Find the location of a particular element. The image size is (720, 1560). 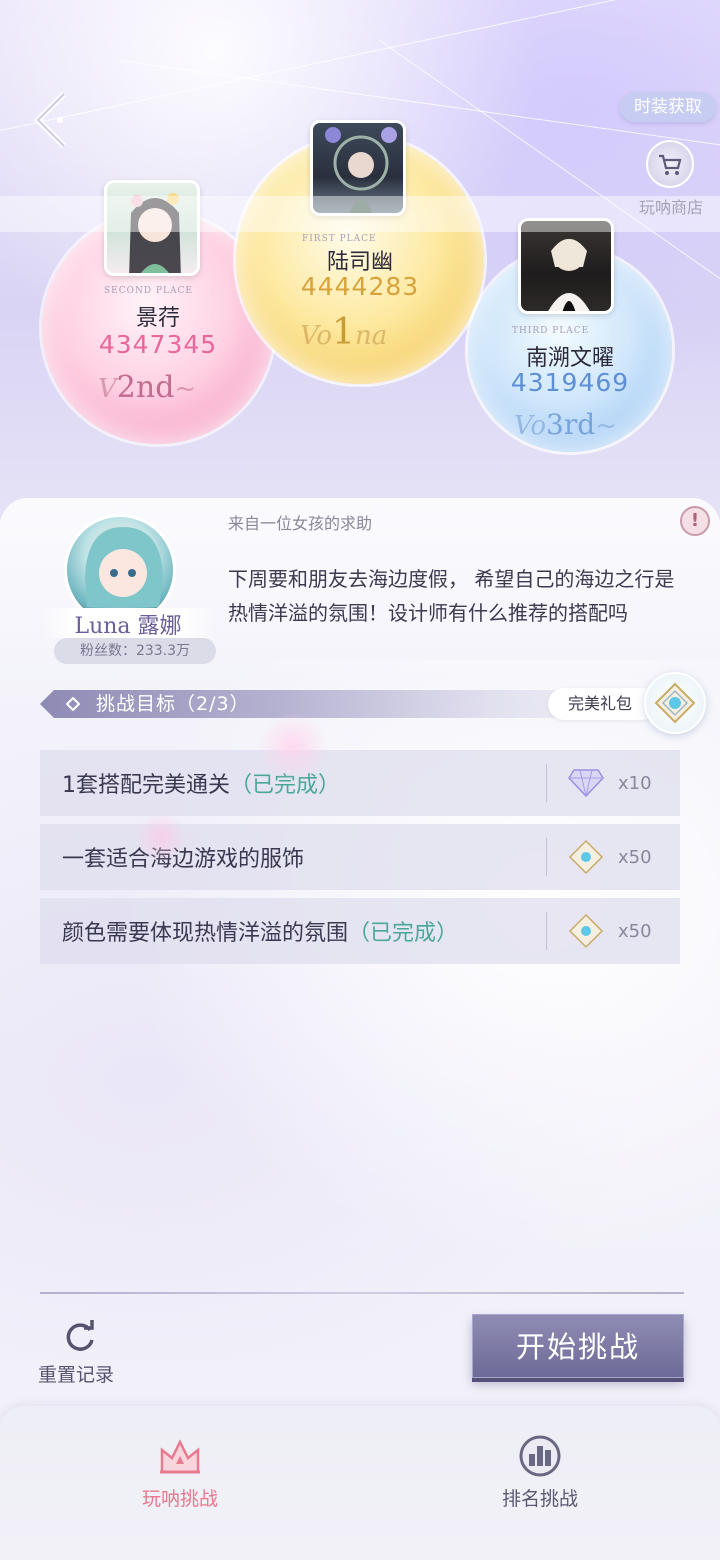

diamond-icon is located at coordinates (586, 783).